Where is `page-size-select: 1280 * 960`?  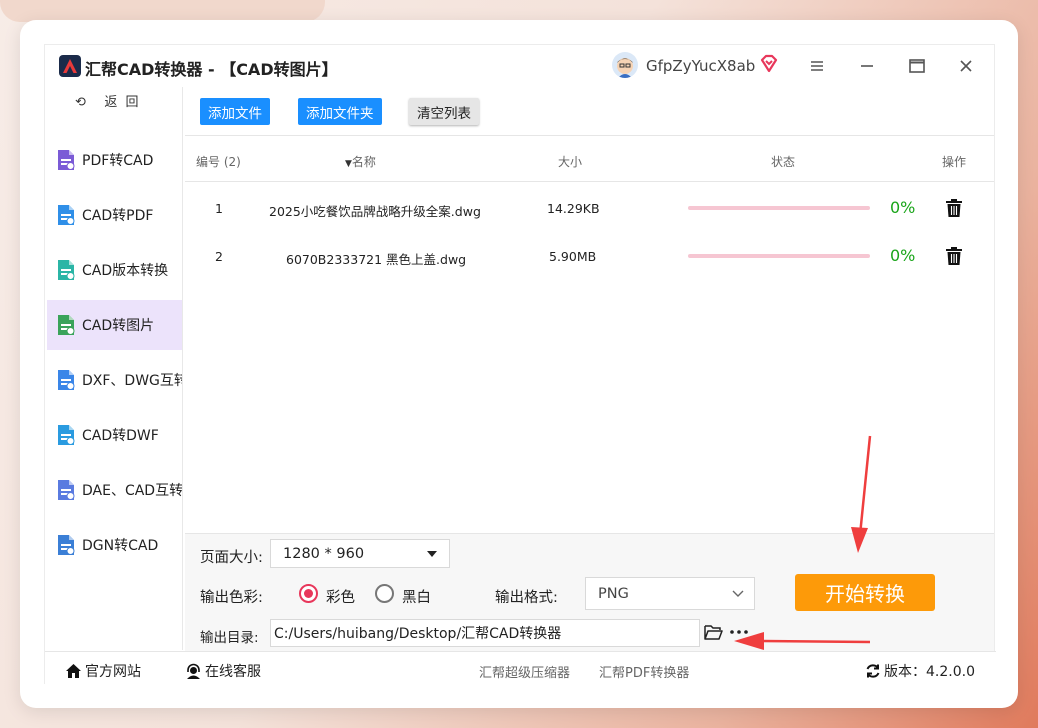 page-size-select: 1280 * 960 is located at coordinates (360, 553).